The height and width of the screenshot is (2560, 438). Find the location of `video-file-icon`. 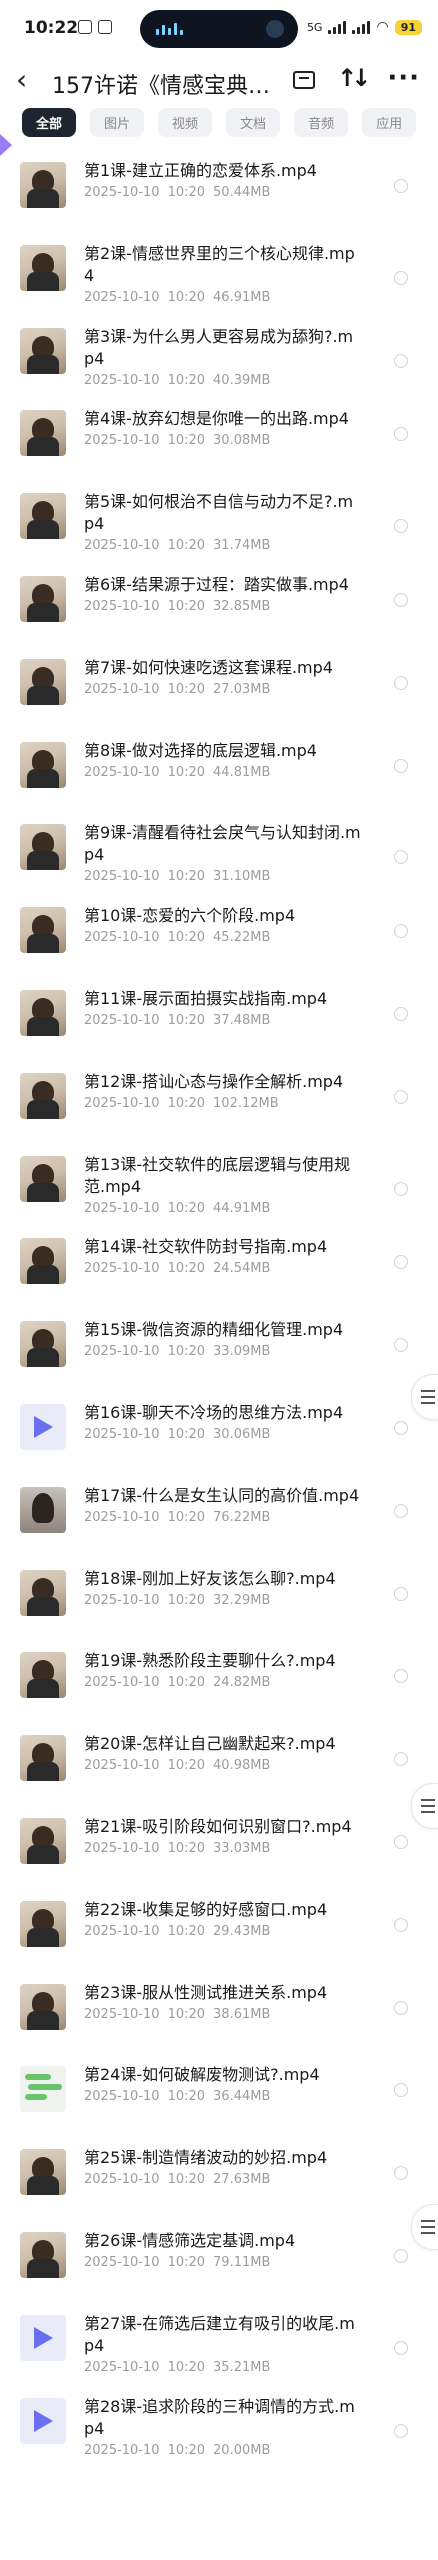

video-file-icon is located at coordinates (43, 2420).